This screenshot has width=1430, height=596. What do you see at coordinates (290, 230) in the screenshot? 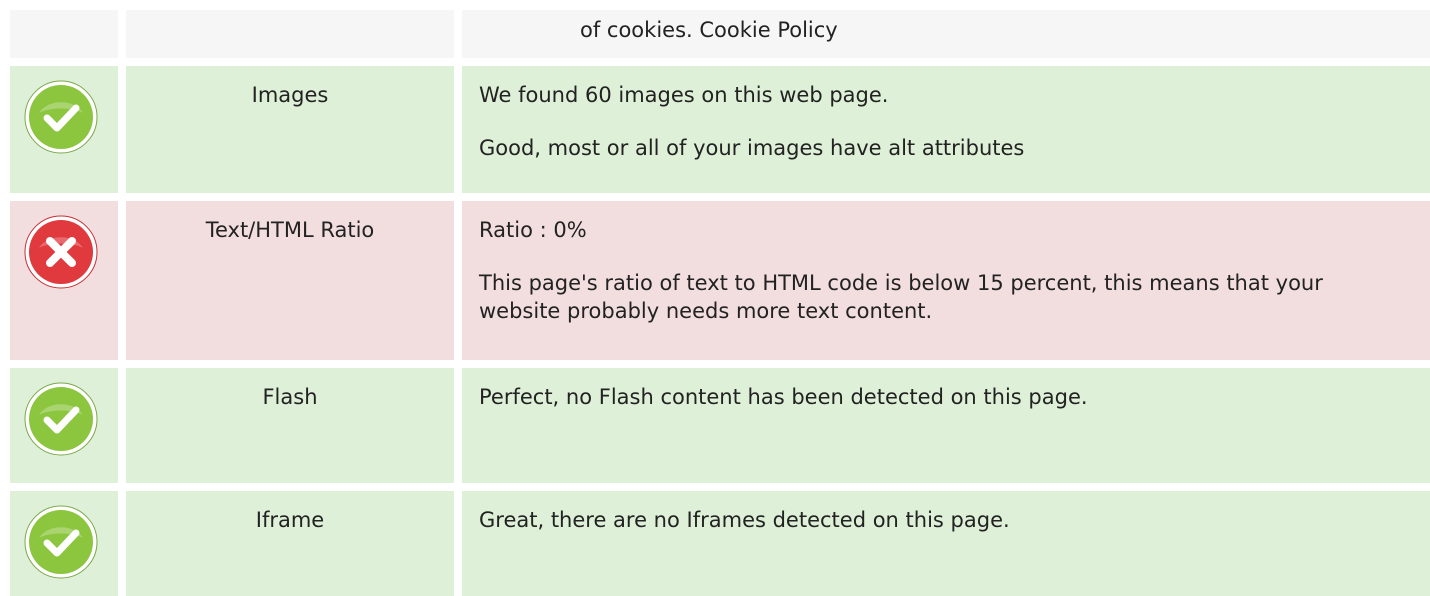
I see `audit-row-title: Text/HTML Ratio` at bounding box center [290, 230].